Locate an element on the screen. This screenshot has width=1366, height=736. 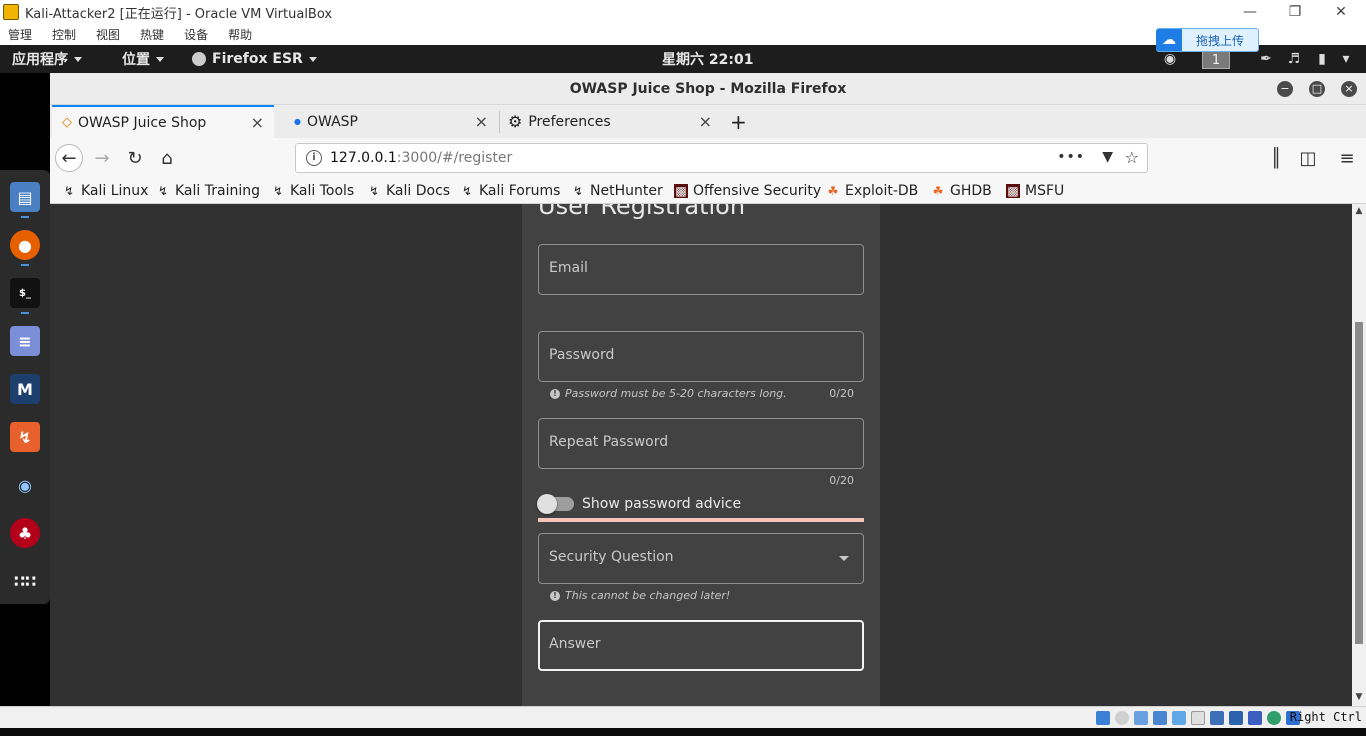
applications-menu: 应用程序 is located at coordinates (47, 59).